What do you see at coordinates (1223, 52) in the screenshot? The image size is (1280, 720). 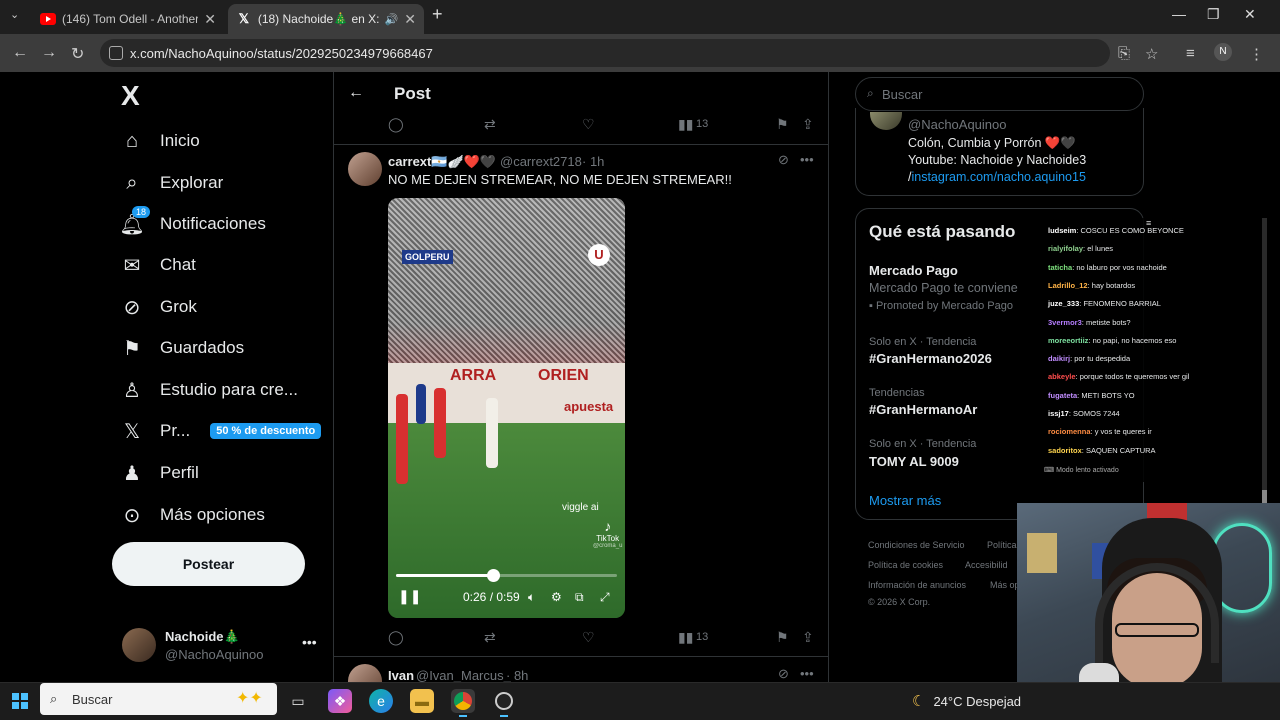 I see `browser-profile-avatar: N` at bounding box center [1223, 52].